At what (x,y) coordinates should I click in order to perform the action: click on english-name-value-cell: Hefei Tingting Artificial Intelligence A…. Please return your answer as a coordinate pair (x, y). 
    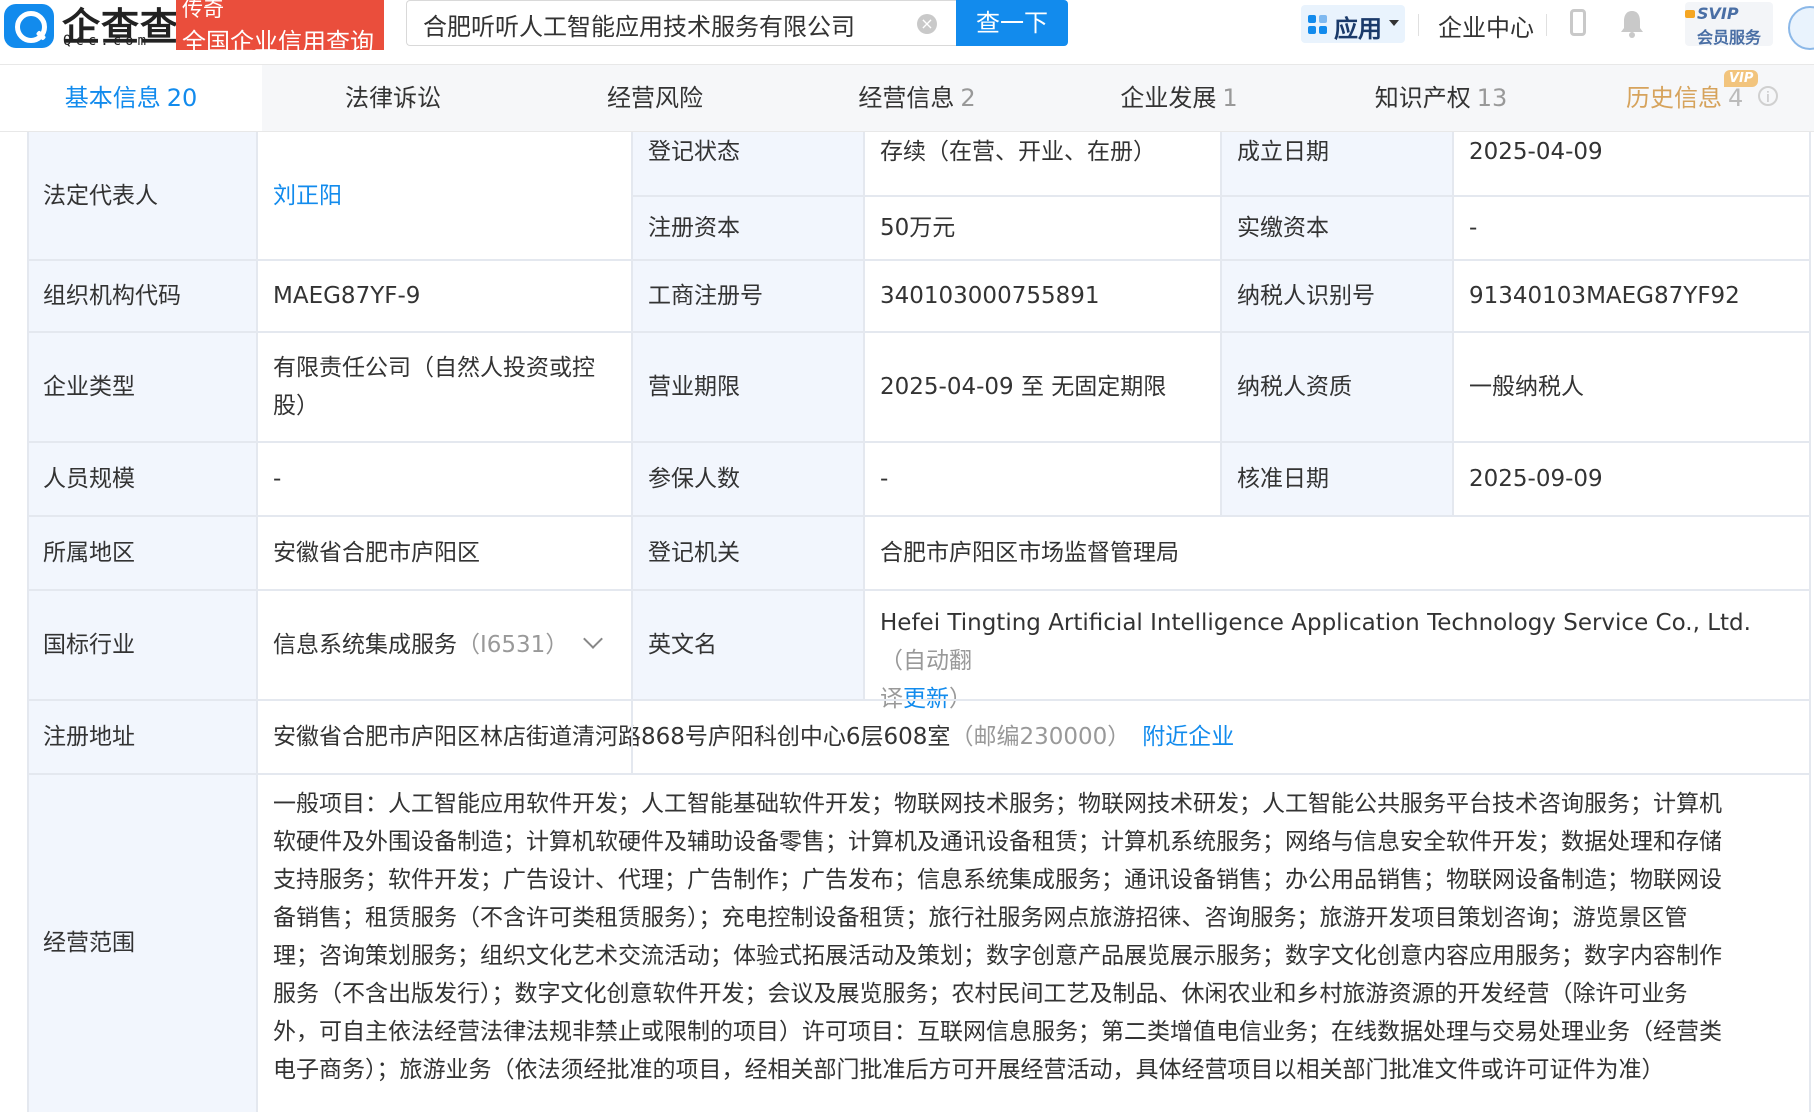
    Looking at the image, I should click on (1337, 651).